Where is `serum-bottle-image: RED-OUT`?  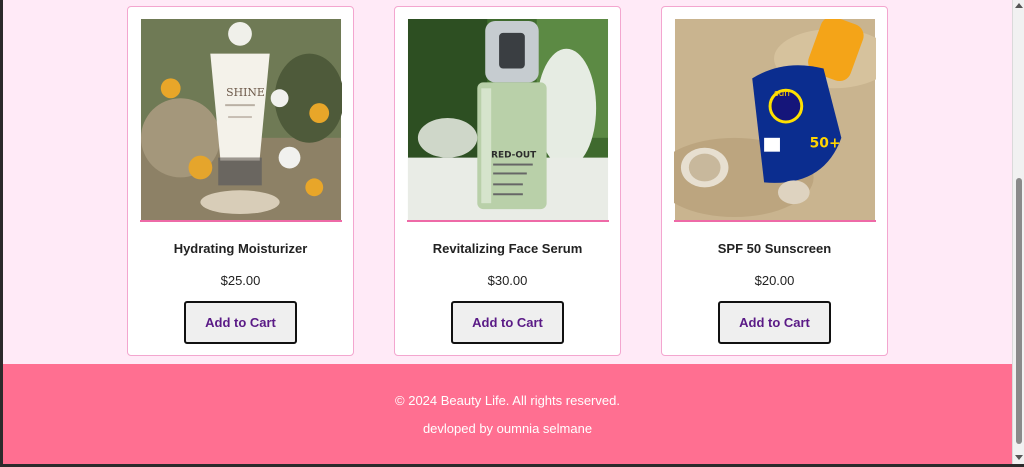
serum-bottle-image: RED-OUT is located at coordinates (508, 119).